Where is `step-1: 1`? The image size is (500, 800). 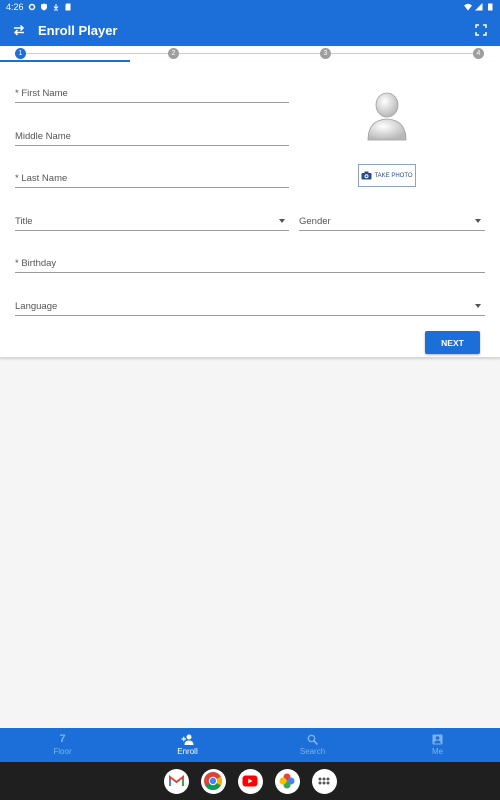 step-1: 1 is located at coordinates (20, 53).